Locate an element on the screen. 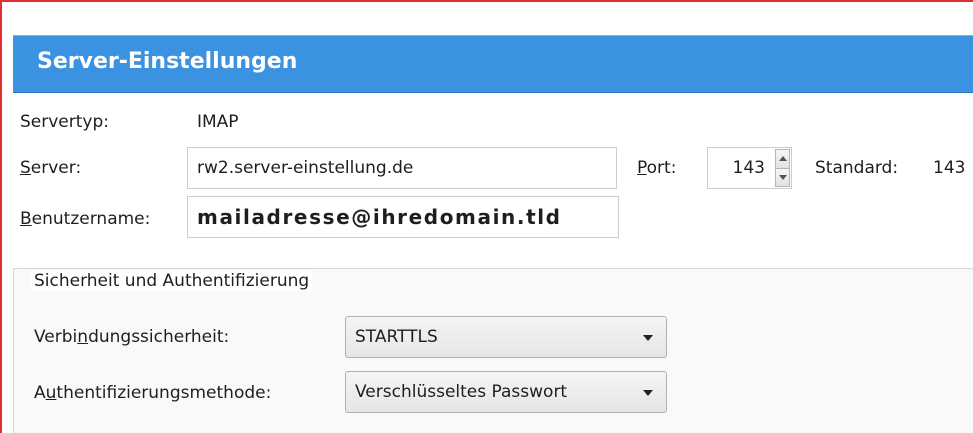  username-input: mailadresse@ihredomain.tld is located at coordinates (403, 217).